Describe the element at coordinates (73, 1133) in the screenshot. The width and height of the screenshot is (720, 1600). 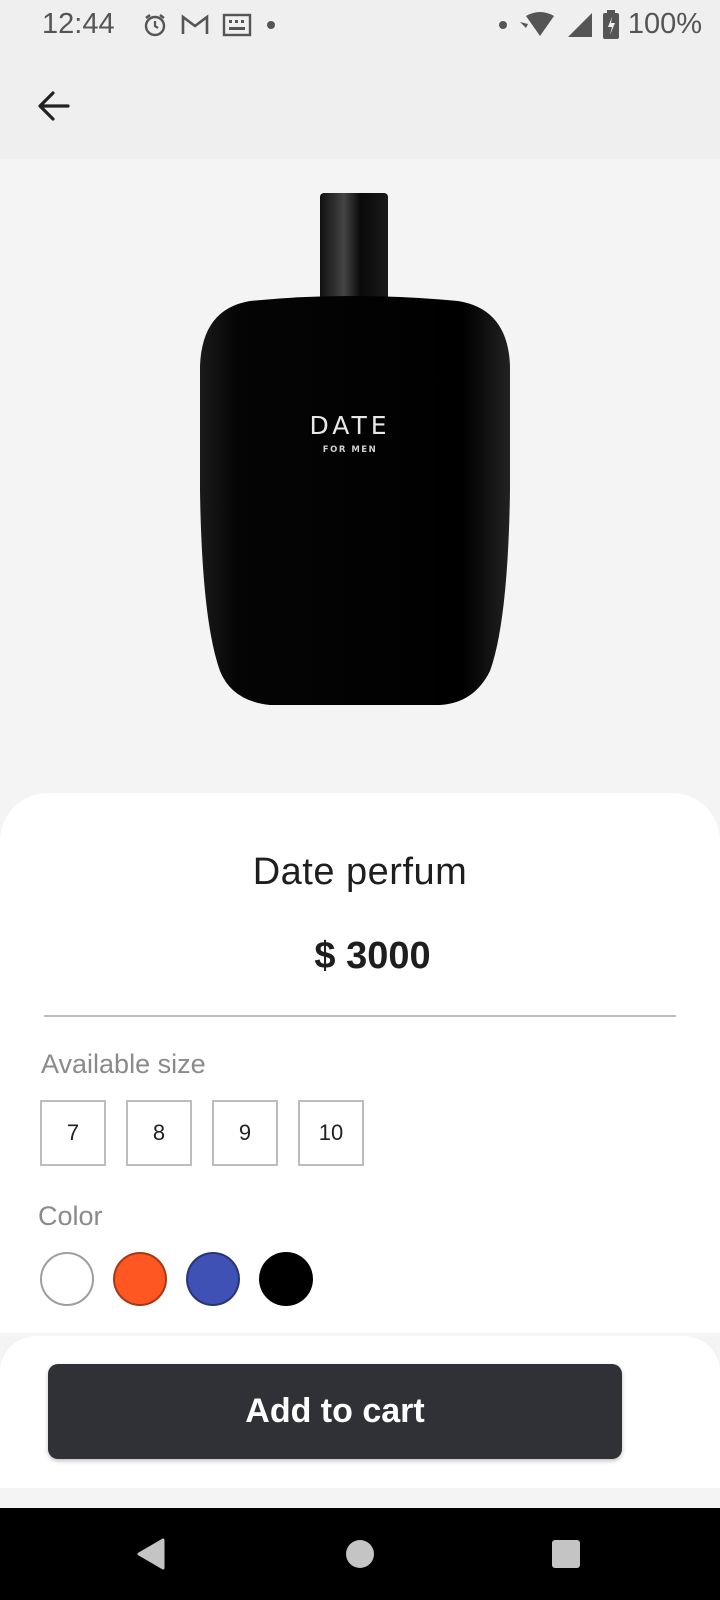
I see `size-option-7: 7` at that location.